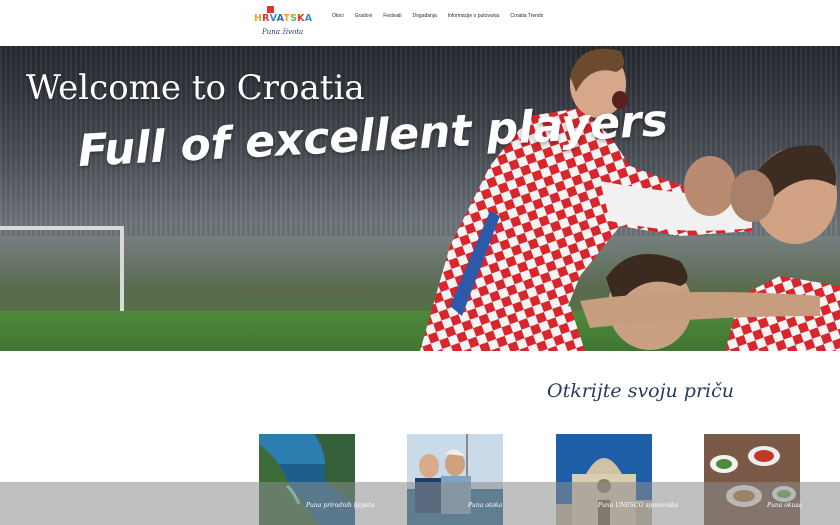 This screenshot has width=840, height=525. What do you see at coordinates (283, 18) in the screenshot?
I see `logo-wordmark: HRVATSKA` at bounding box center [283, 18].